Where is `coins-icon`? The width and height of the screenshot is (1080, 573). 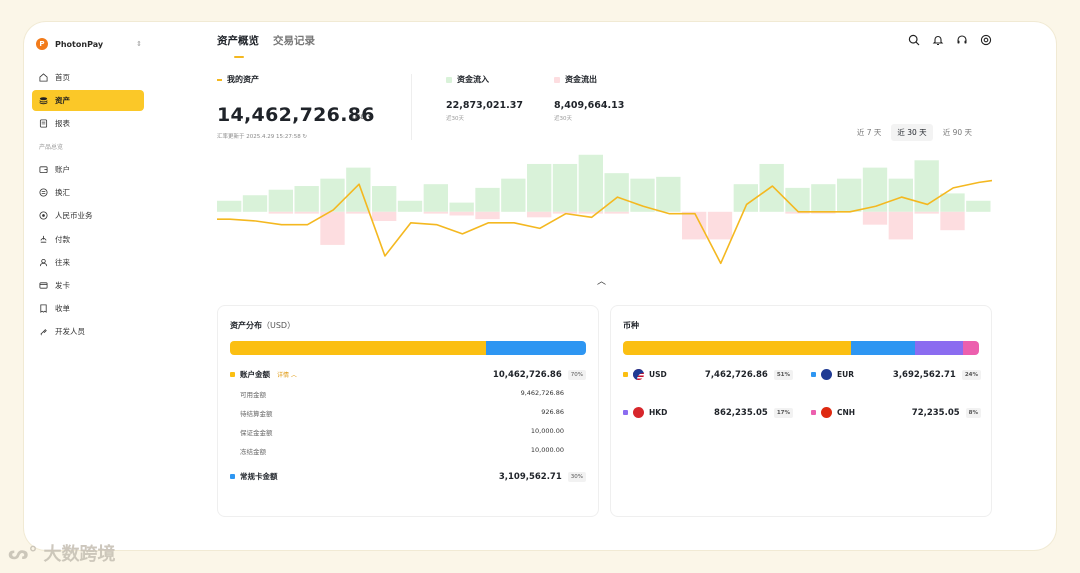 coins-icon is located at coordinates (43, 101).